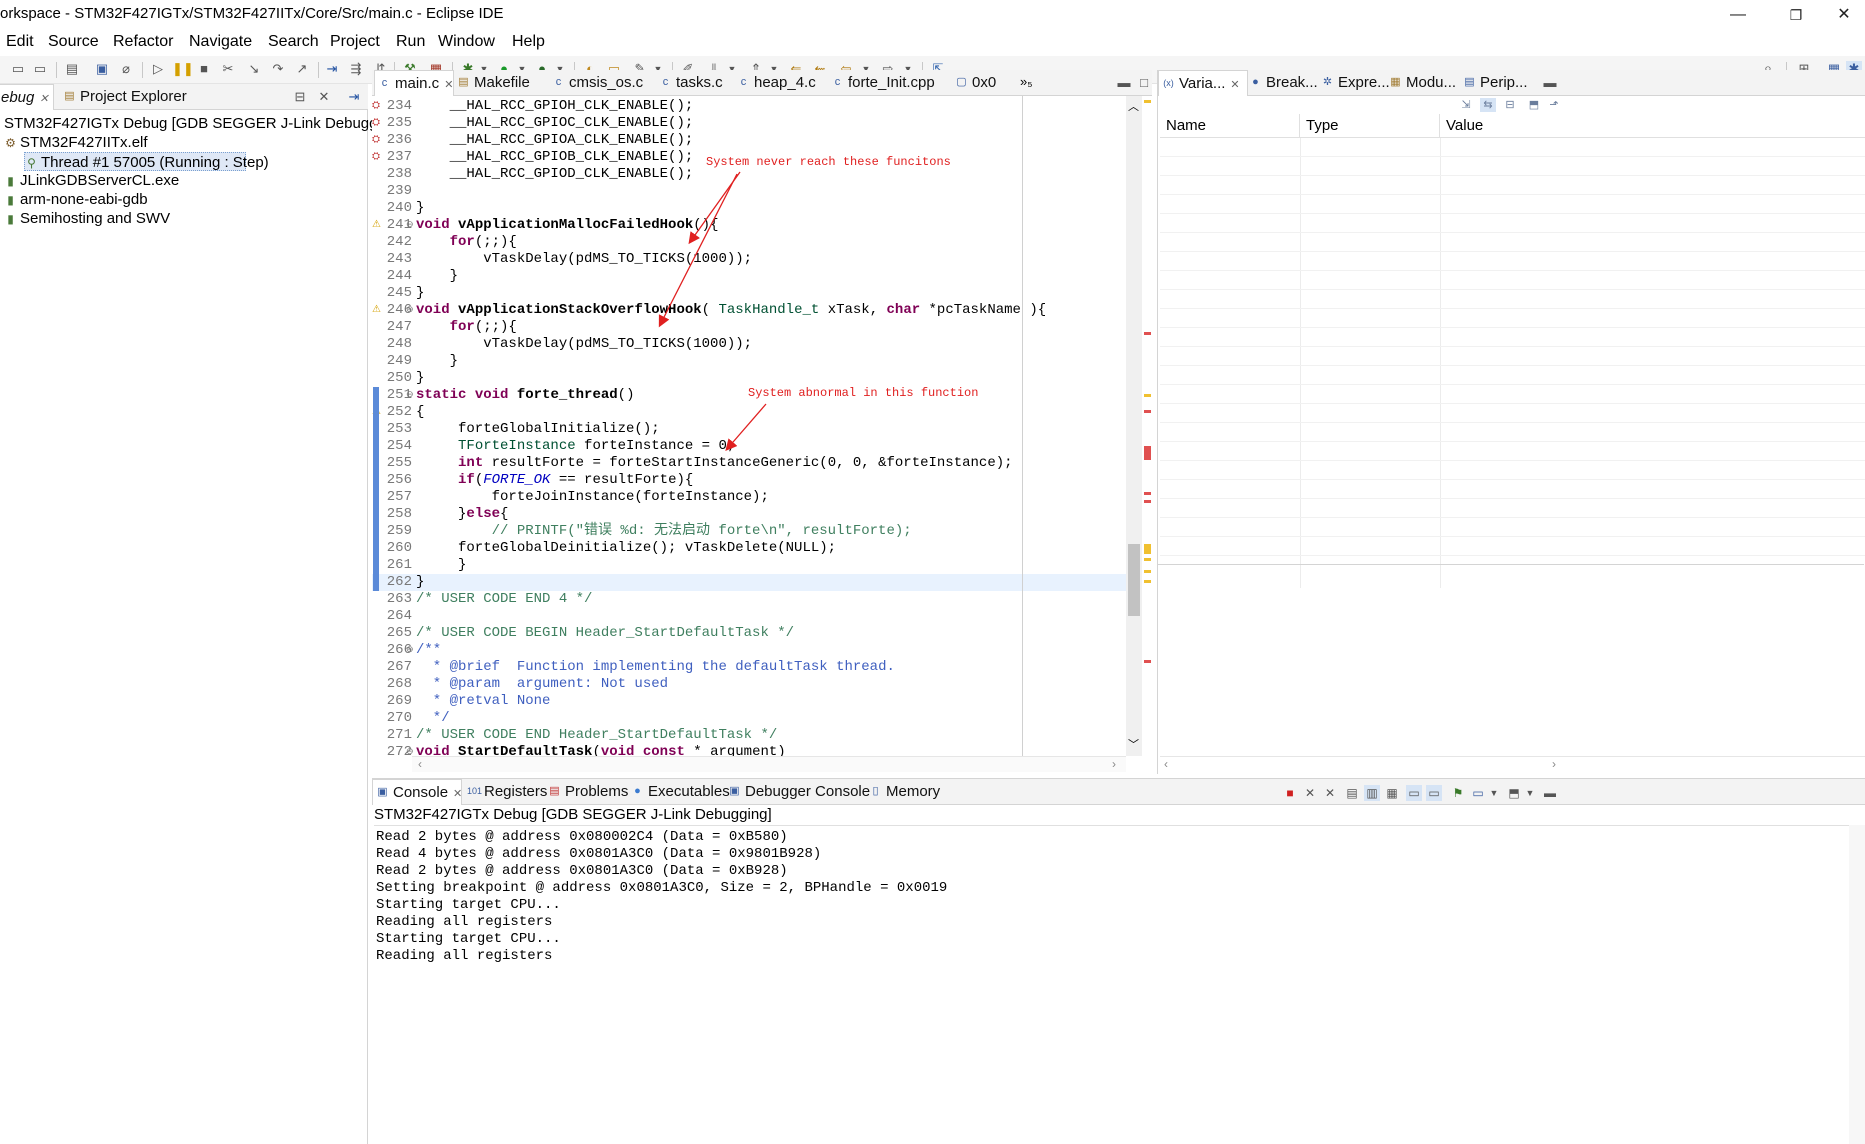 This screenshot has width=1865, height=1144. I want to click on code-line: 248 vTaskDelay(pdMS_TO_TICKS(1000));, so click(752, 344).